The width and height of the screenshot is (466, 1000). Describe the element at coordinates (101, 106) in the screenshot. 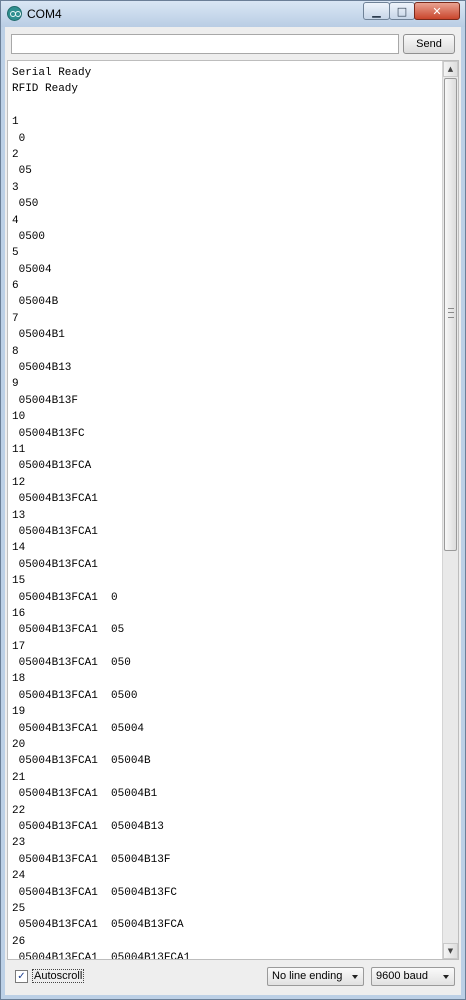

I see `serial-output-line` at that location.